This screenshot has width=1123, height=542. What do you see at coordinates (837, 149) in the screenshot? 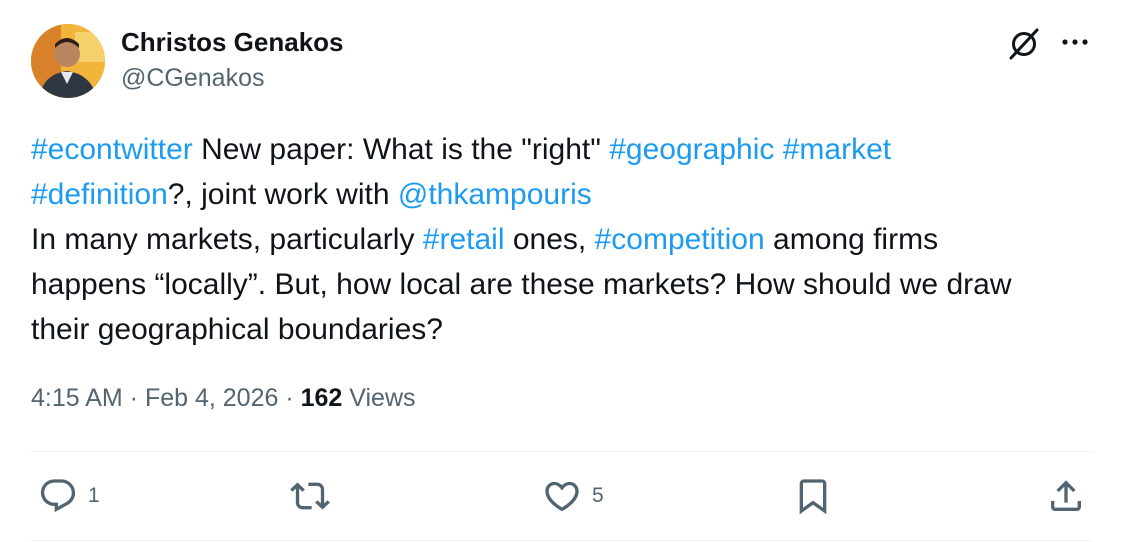
I see `hashtag-market: #market` at bounding box center [837, 149].